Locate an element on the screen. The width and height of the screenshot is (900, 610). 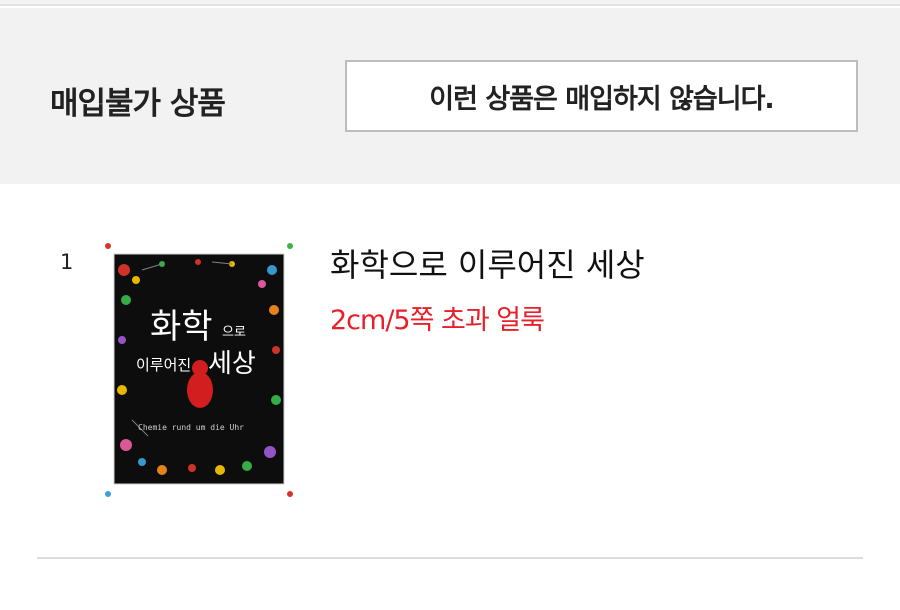
cover-title-small: 으로 is located at coordinates (234, 332).